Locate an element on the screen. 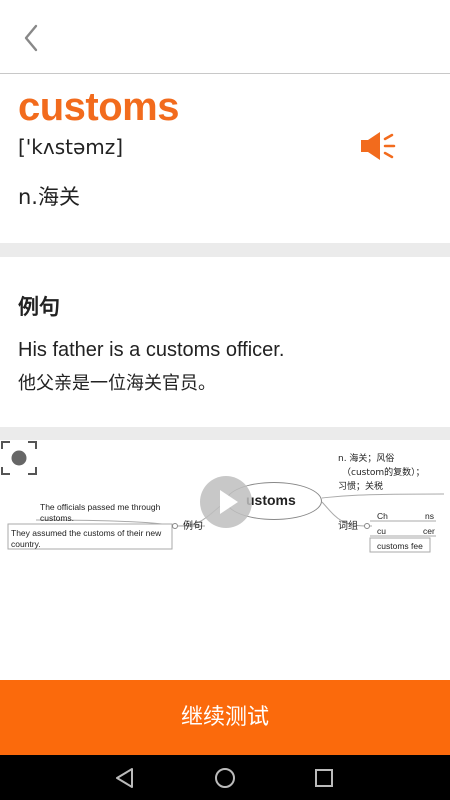  mind-map-sentence-1: The officials passed me through customs. is located at coordinates (100, 512).